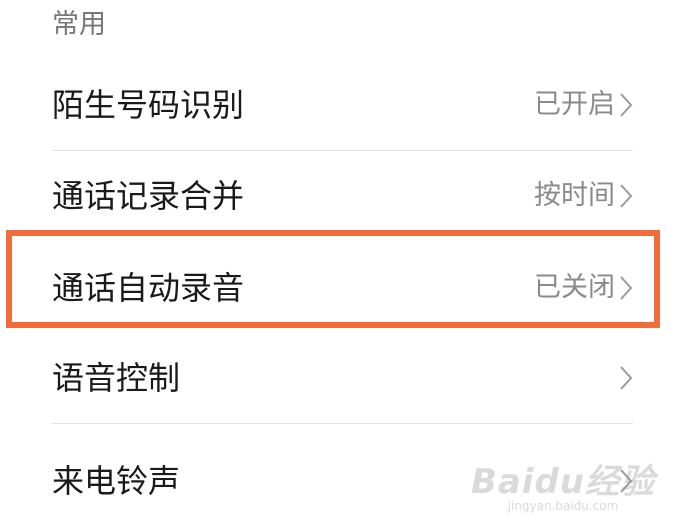  Describe the element at coordinates (116, 378) in the screenshot. I see `setting-label: 语音控制` at that location.